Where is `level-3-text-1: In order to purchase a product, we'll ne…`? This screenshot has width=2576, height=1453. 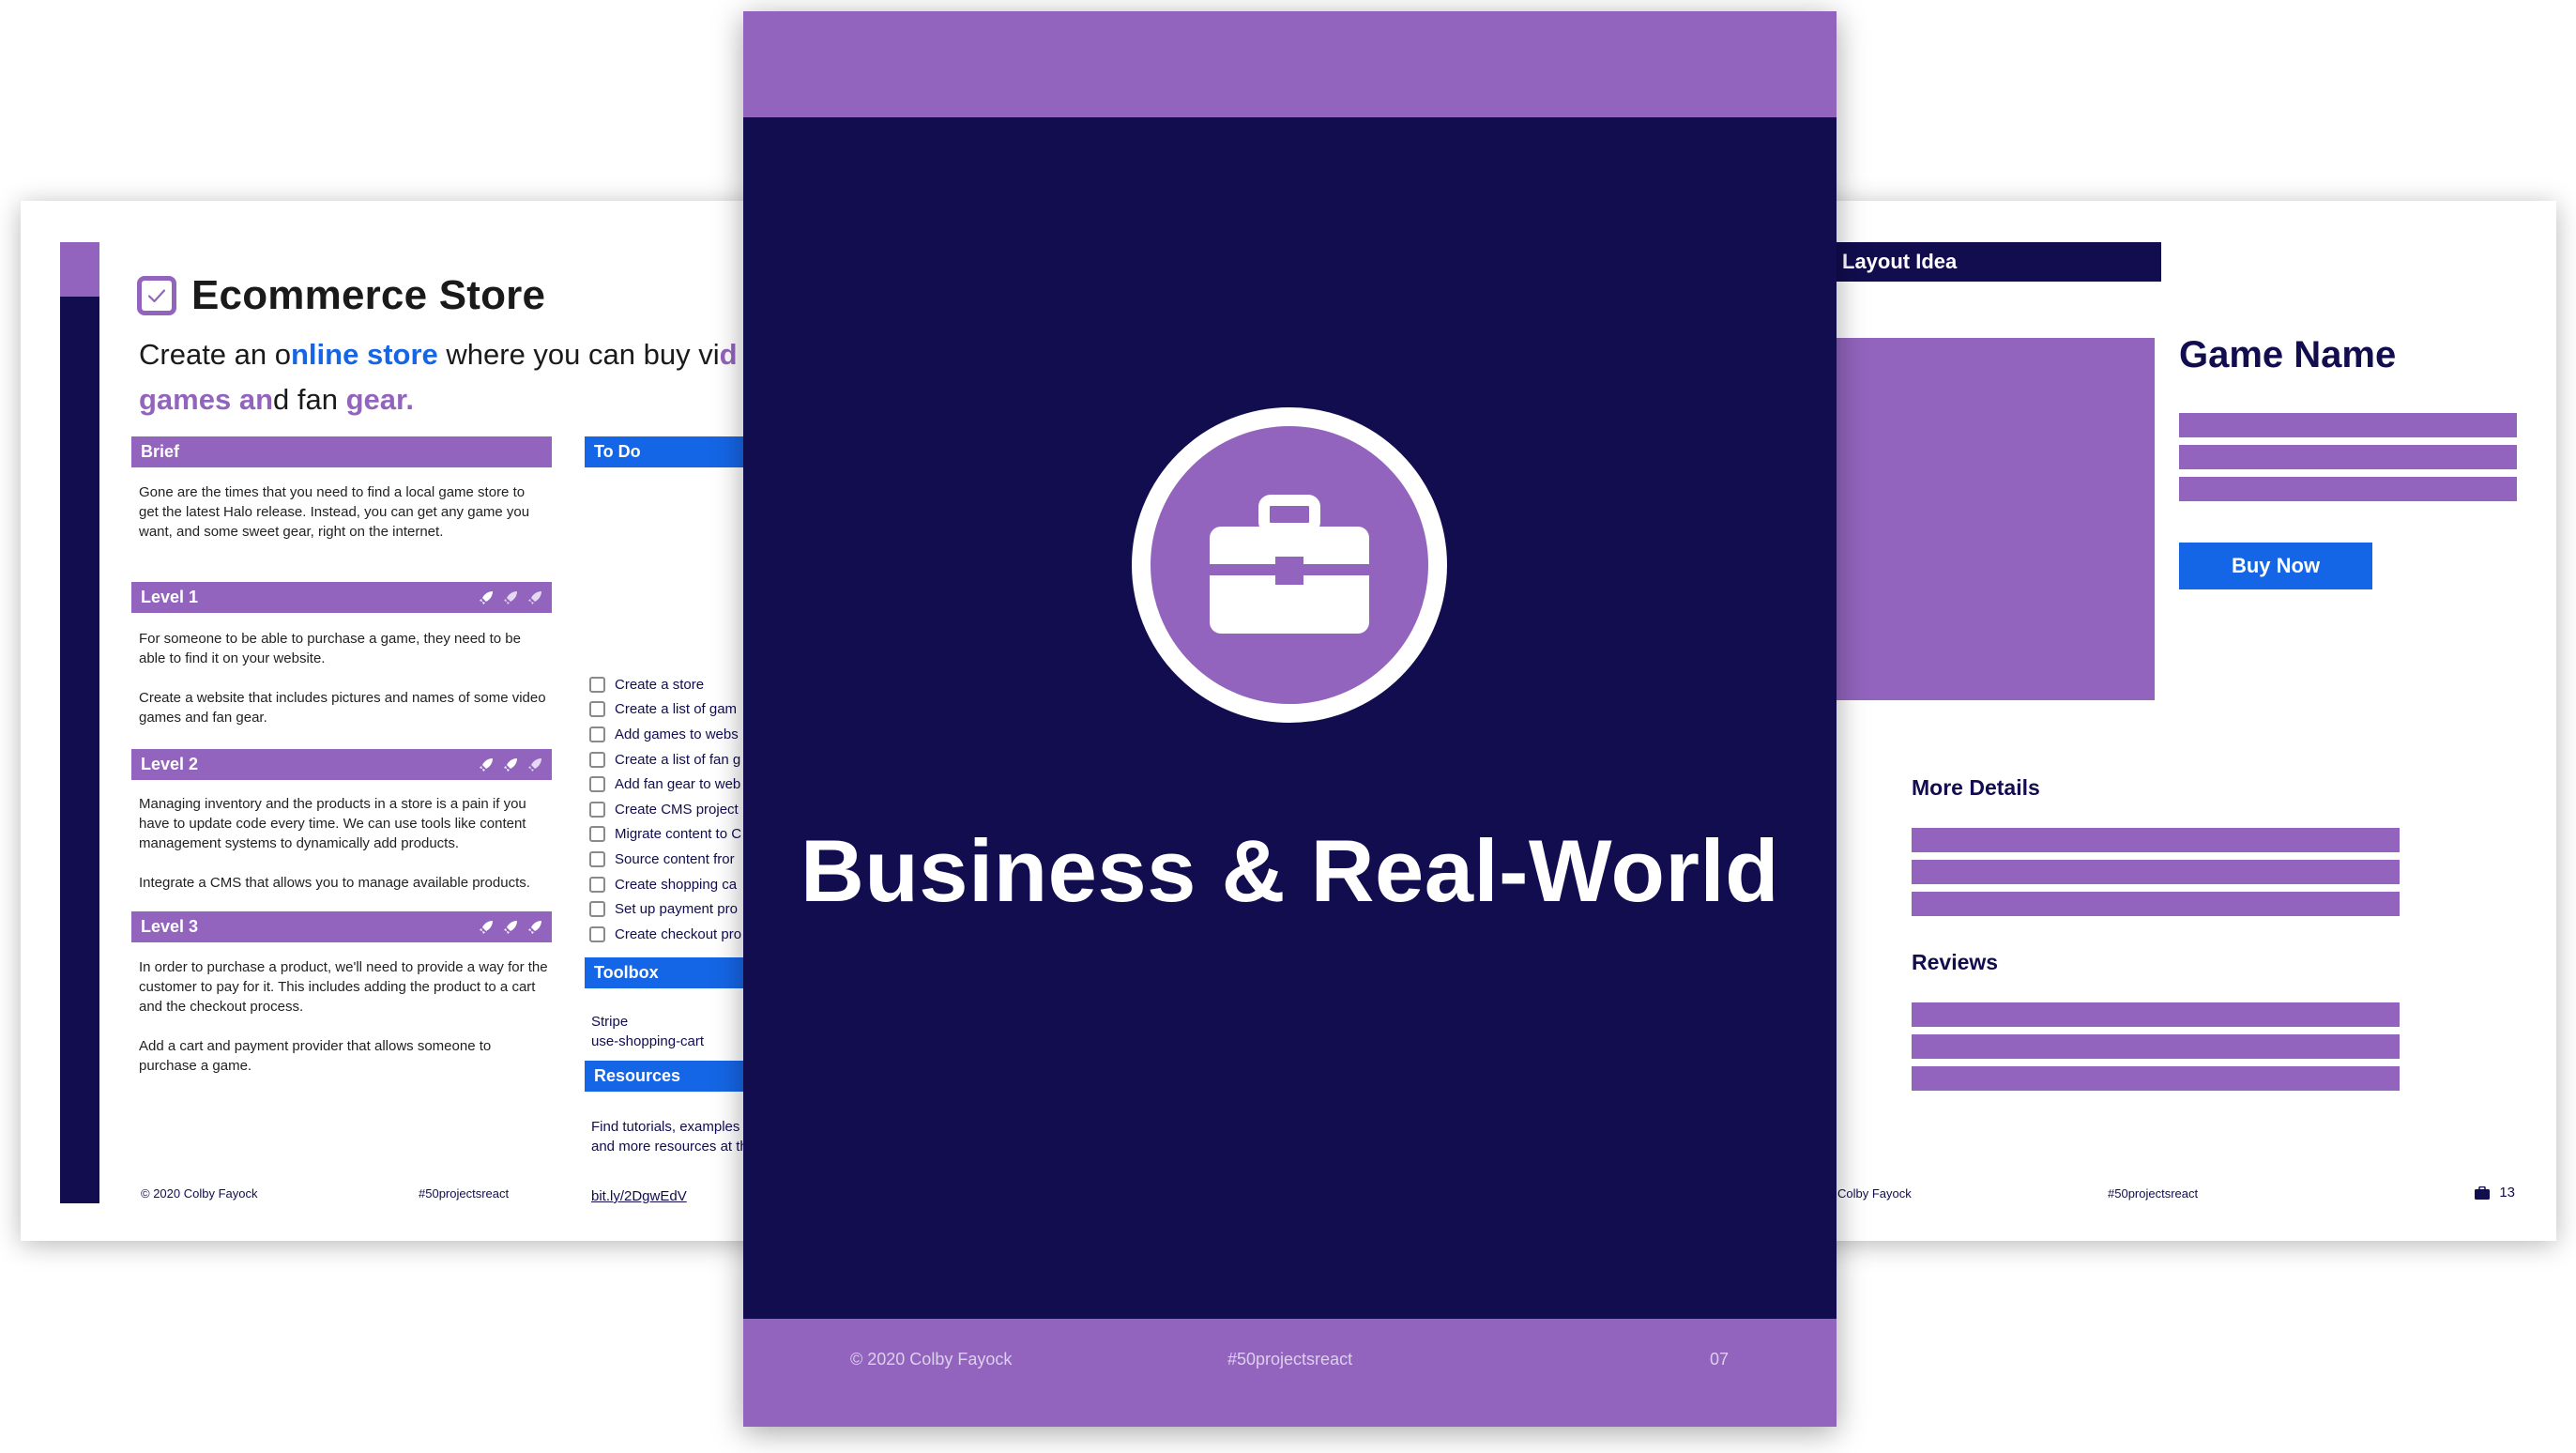 level-3-text-1: In order to purchase a product, we'll ne… is located at coordinates (343, 987).